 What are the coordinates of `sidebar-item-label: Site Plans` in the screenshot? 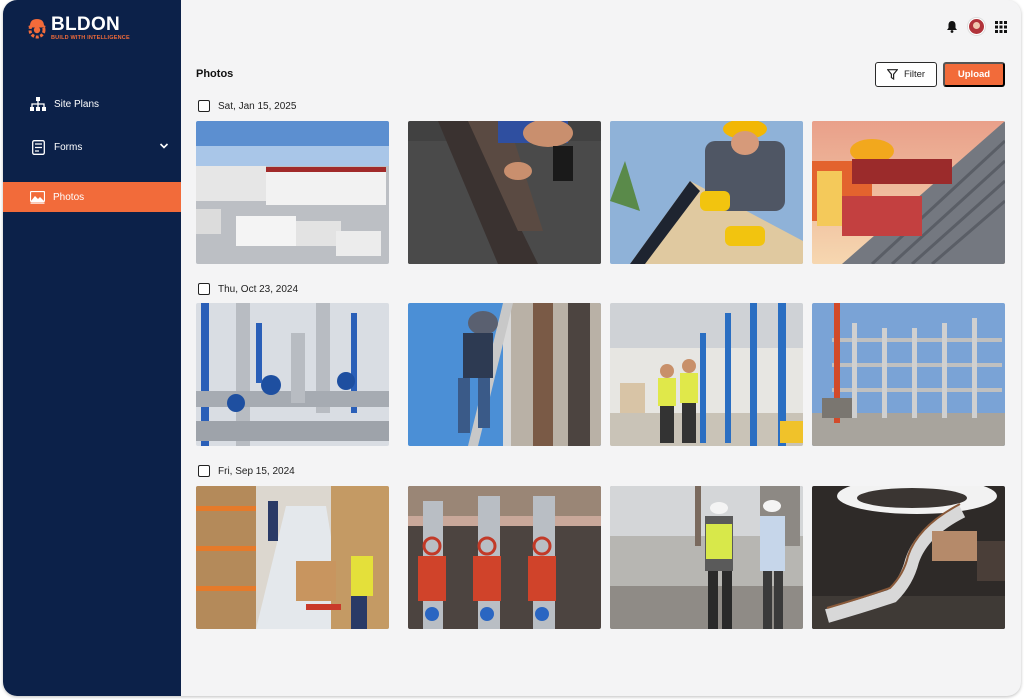 It's located at (77, 104).